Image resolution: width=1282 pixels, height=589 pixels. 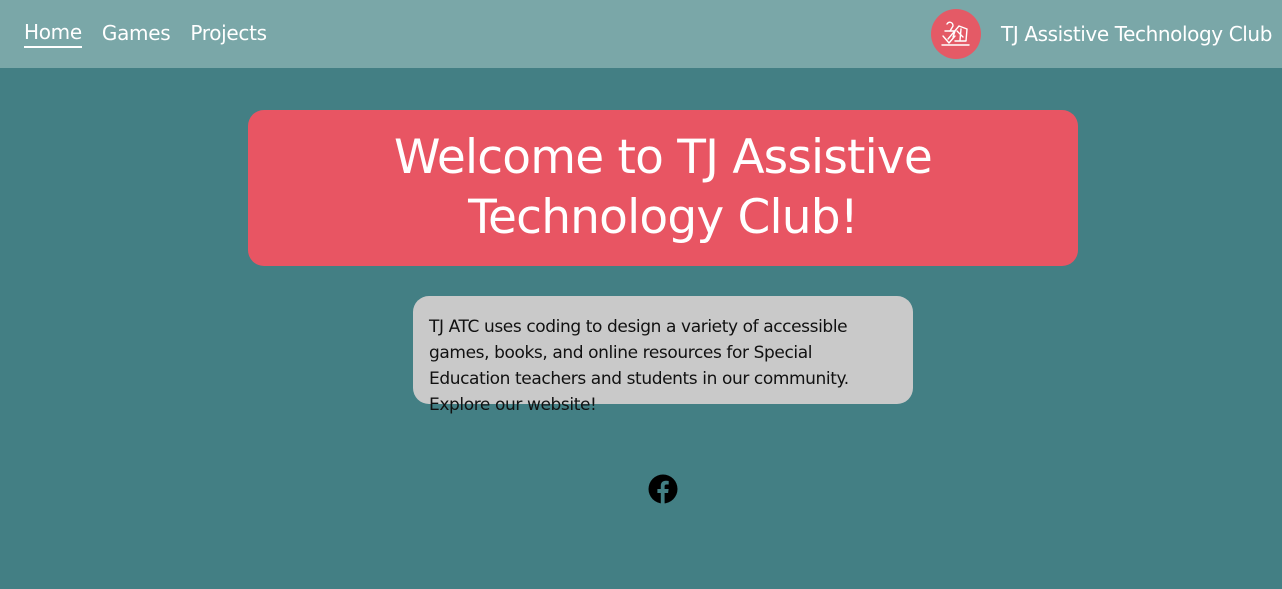 I want to click on wheelchair-logo-icon, so click(x=956, y=34).